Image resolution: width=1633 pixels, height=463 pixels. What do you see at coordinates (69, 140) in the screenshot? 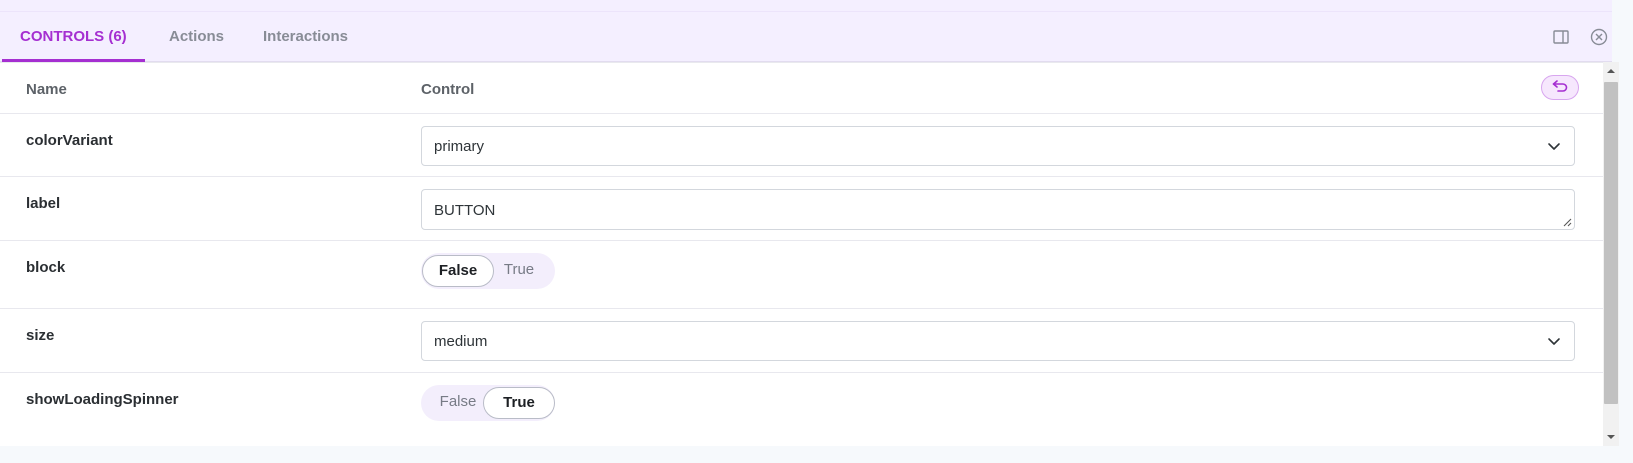
I see `control-name: colorVariant` at bounding box center [69, 140].